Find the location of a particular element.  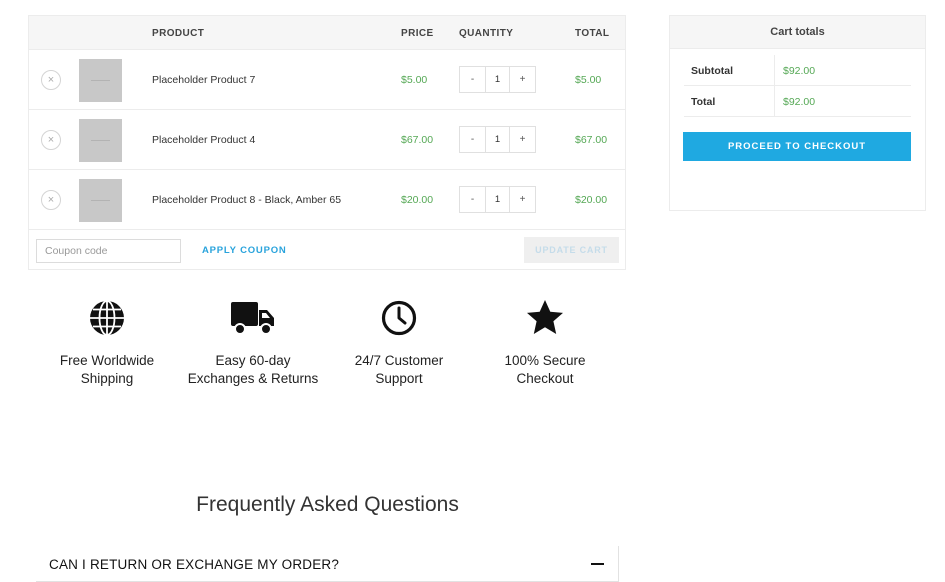

product-column-header: PRODUCT is located at coordinates (178, 33).